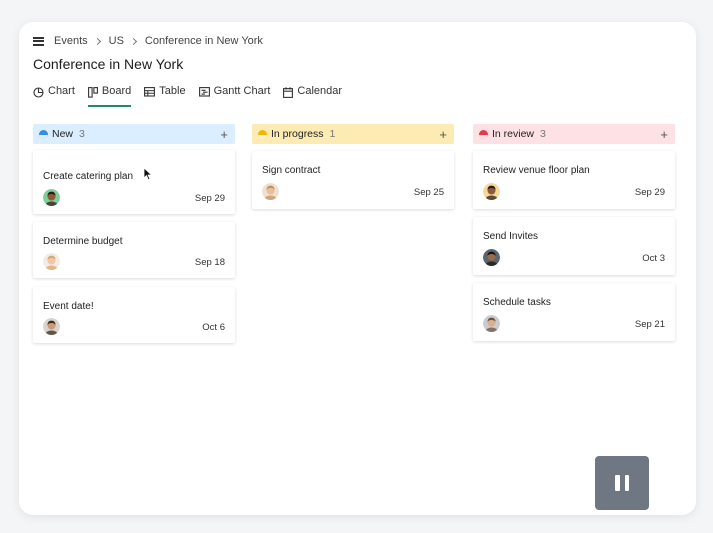 Image resolution: width=713 pixels, height=533 pixels. Describe the element at coordinates (649, 324) in the screenshot. I see `card-due-date: Sep 21` at that location.